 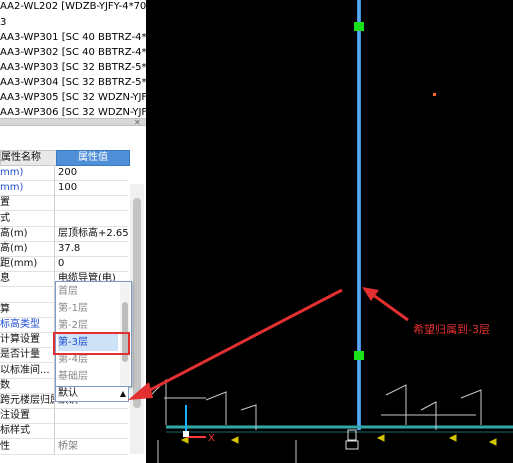 I want to click on overlay-arrows, so click(x=235, y=344).